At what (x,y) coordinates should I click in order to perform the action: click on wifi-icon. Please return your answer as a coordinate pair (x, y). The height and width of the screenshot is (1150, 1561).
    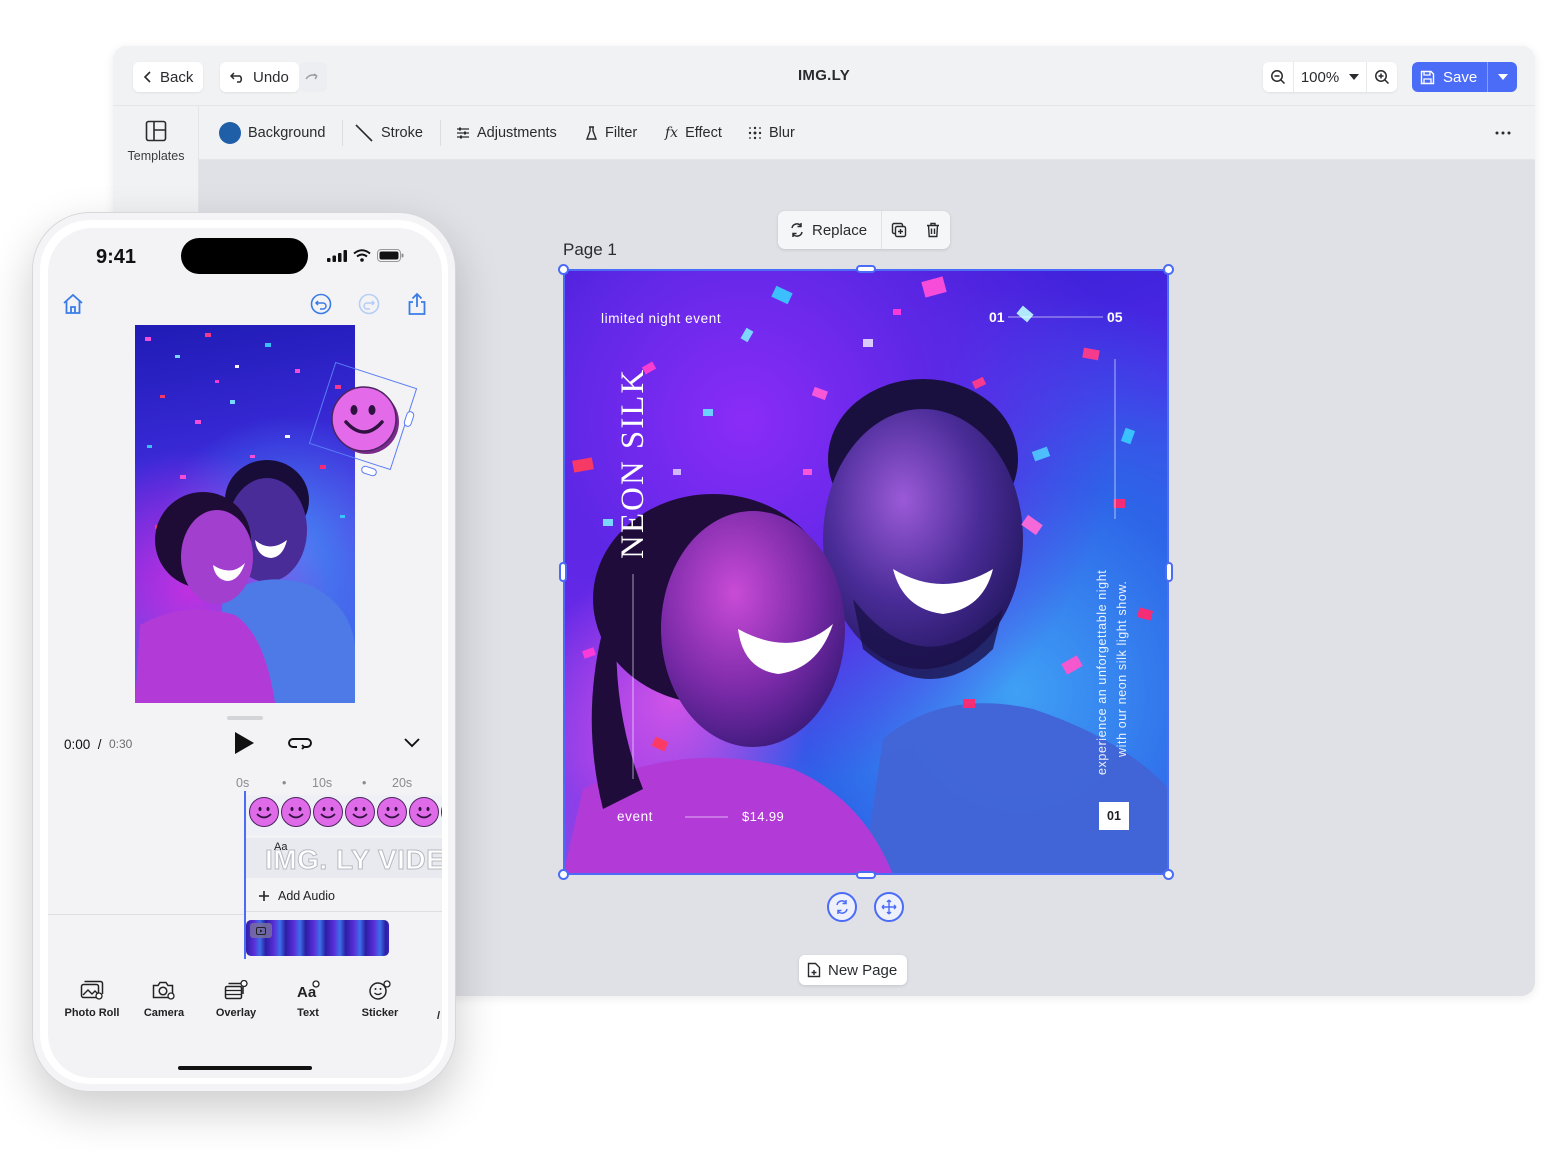
    Looking at the image, I should click on (362, 255).